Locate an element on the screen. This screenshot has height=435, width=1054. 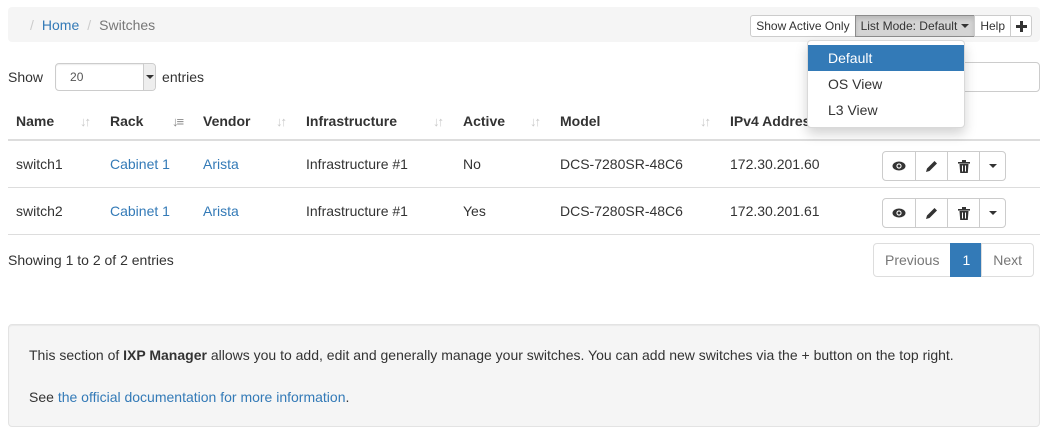
doc-text-post: . is located at coordinates (347, 397).